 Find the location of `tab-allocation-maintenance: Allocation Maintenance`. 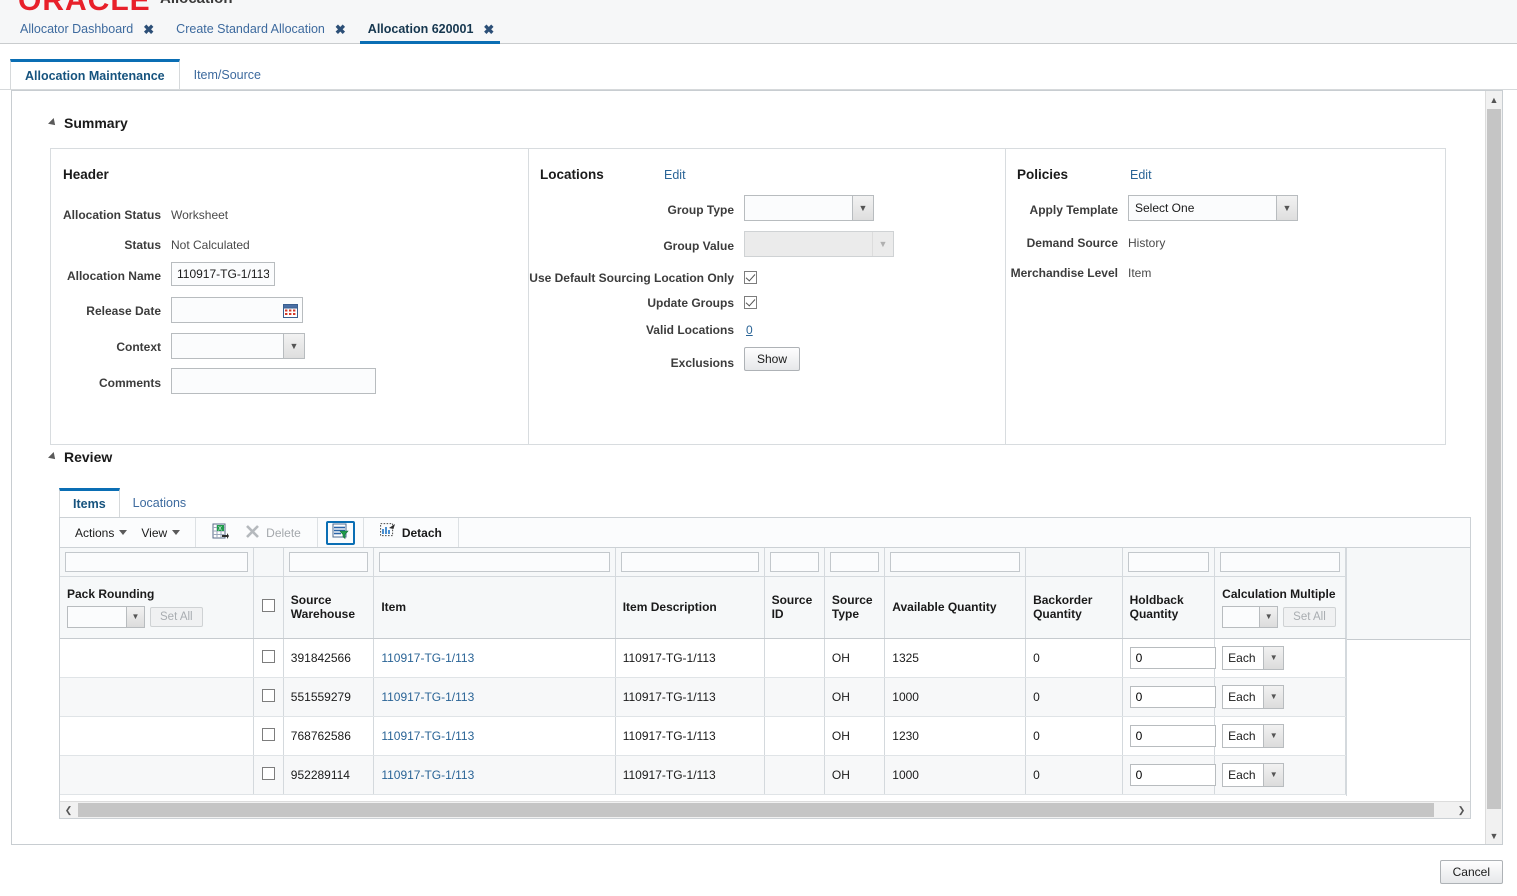

tab-allocation-maintenance: Allocation Maintenance is located at coordinates (95, 74).